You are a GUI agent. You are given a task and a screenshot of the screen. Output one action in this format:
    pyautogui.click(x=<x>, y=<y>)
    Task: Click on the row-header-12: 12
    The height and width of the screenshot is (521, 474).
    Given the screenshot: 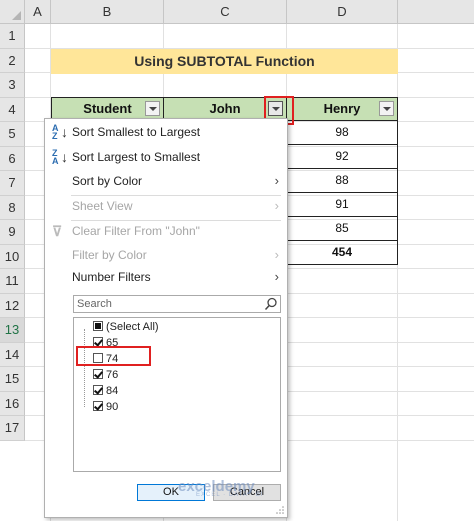 What is the action you would take?
    pyautogui.click(x=12, y=305)
    